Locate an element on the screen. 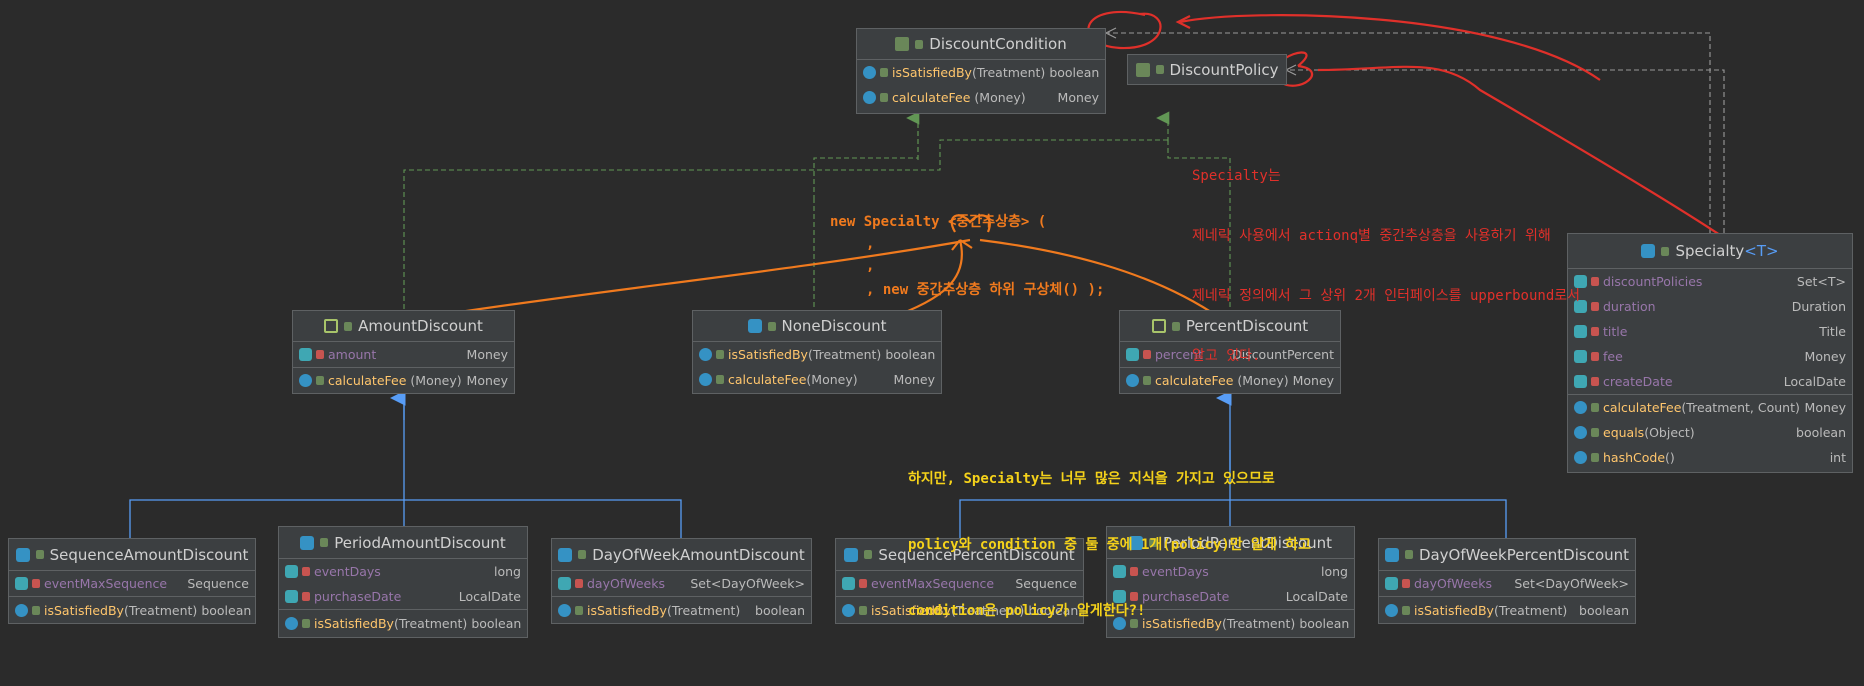 This screenshot has width=1864, height=686. field-name: title is located at coordinates (1615, 331).